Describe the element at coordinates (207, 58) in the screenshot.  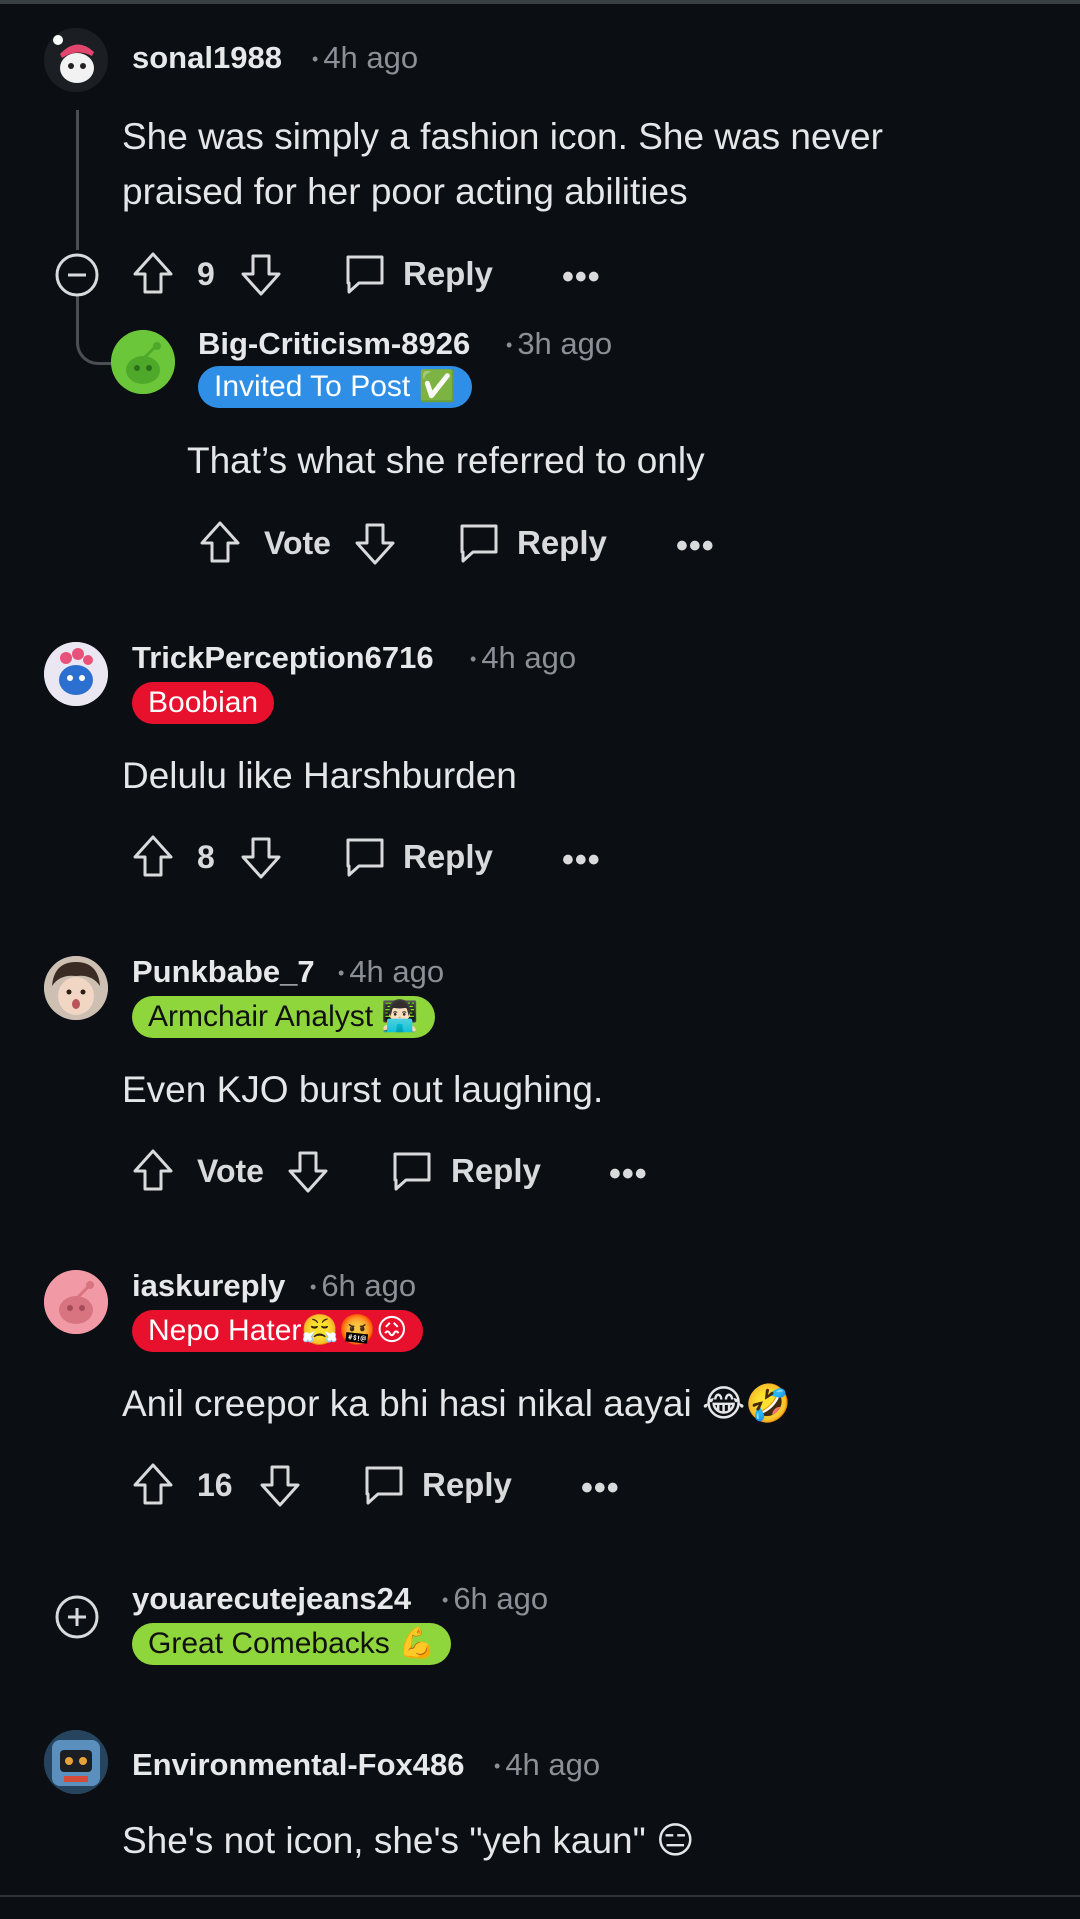
I see `username: sonal1988` at that location.